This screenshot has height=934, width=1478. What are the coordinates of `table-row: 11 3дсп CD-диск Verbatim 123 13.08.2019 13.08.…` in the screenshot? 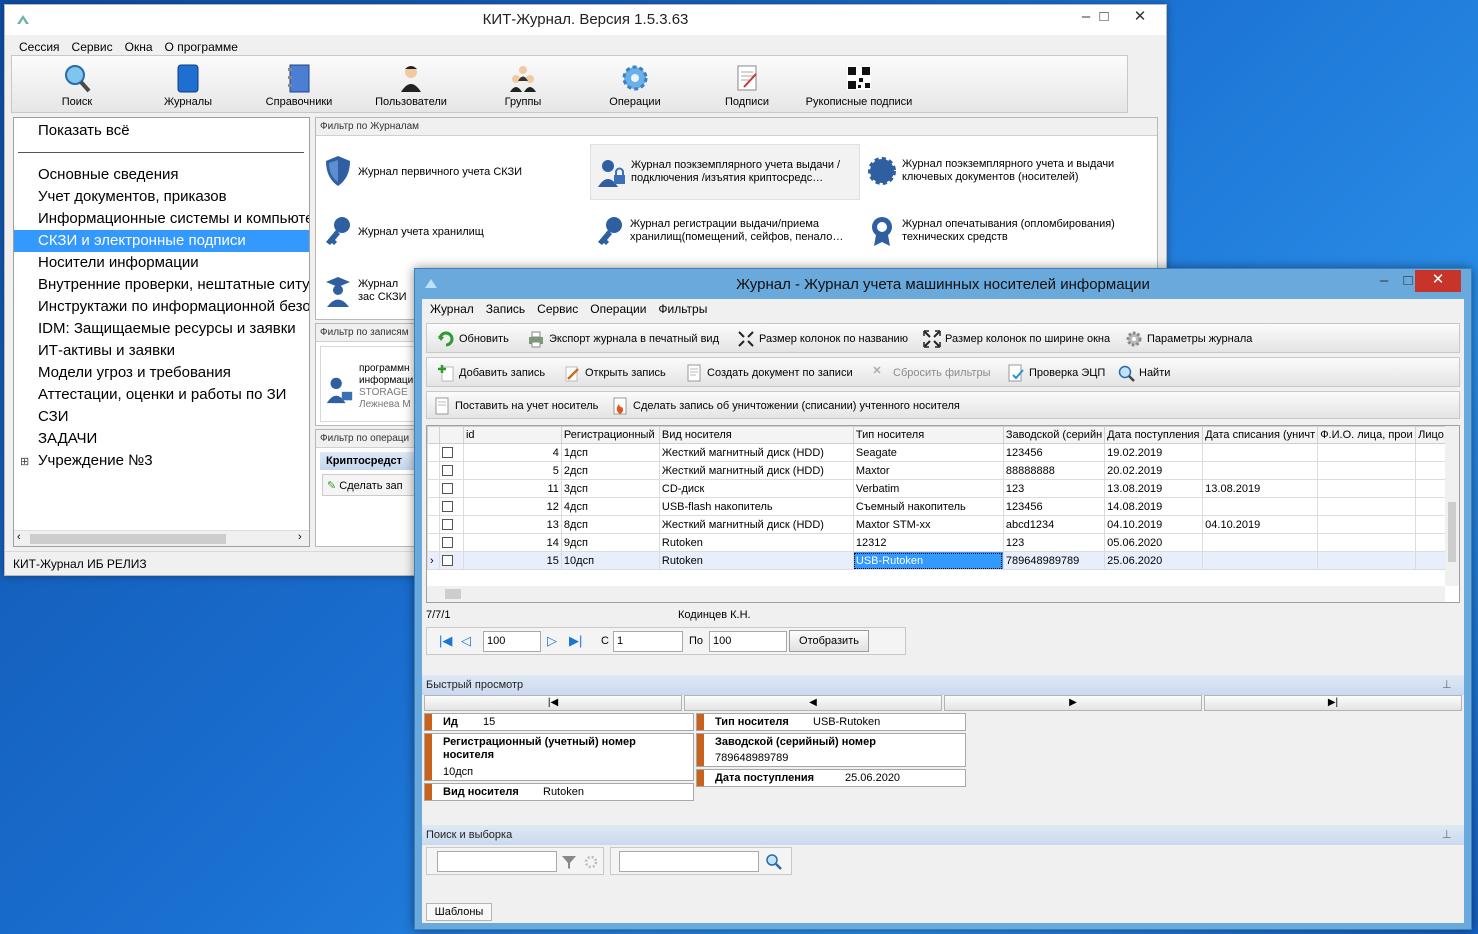 It's located at (943, 488).